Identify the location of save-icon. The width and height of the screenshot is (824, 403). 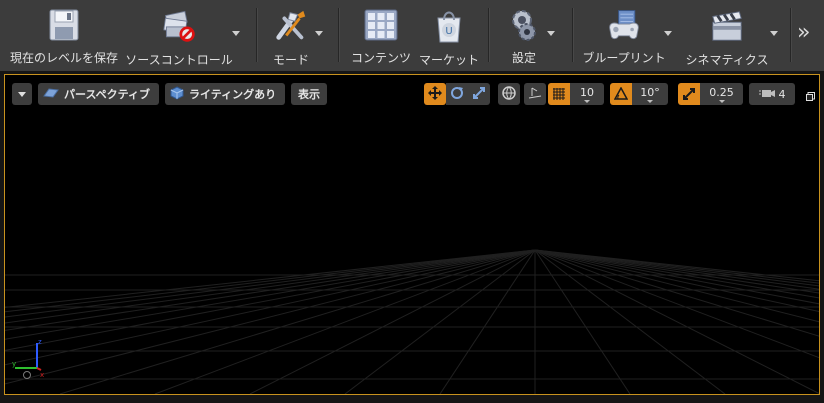
(64, 25).